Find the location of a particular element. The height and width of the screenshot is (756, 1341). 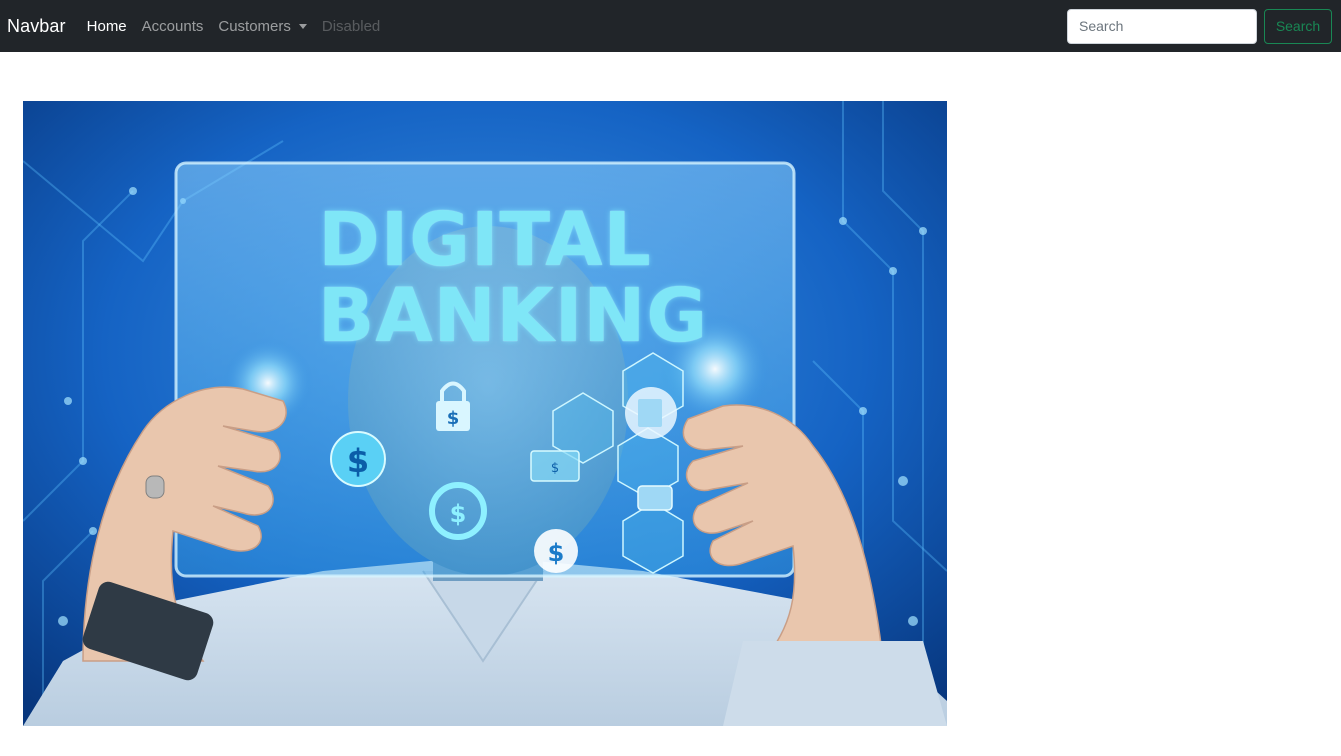

card-icon: $ is located at coordinates (555, 466).